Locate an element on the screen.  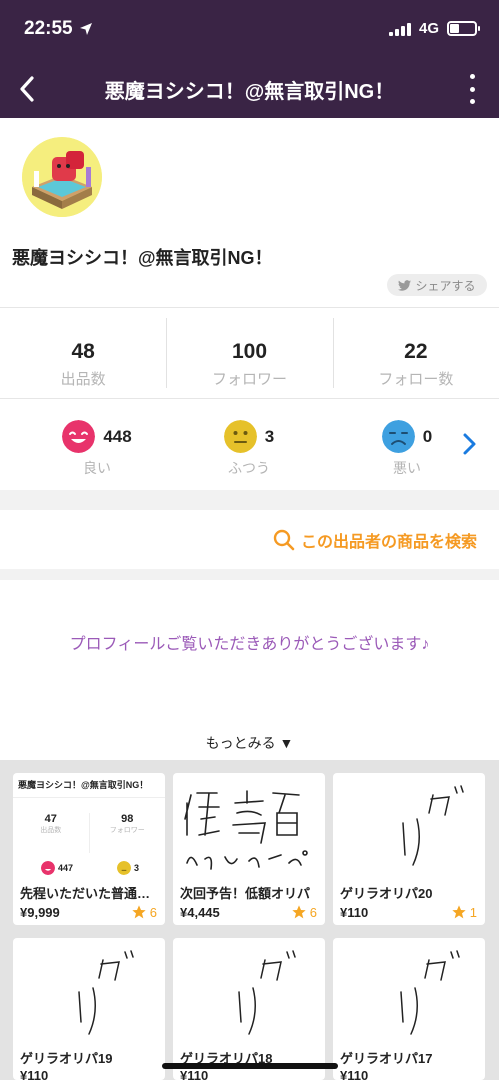
stat-following: 22 フォロー数 is located at coordinates (415, 353).